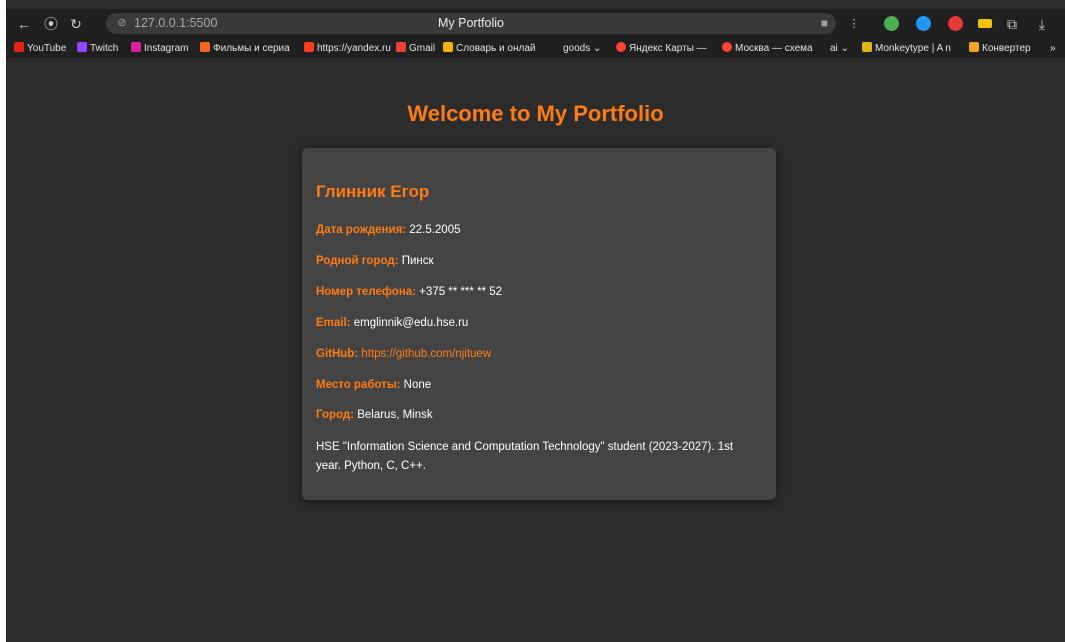 This screenshot has width=1065, height=642. What do you see at coordinates (122, 23) in the screenshot?
I see `site-info-icon: ⊘` at bounding box center [122, 23].